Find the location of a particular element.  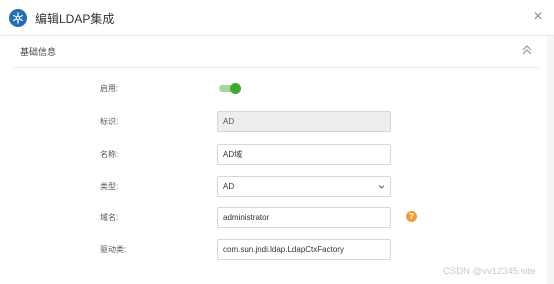

name-label: 名称: is located at coordinates (109, 154).